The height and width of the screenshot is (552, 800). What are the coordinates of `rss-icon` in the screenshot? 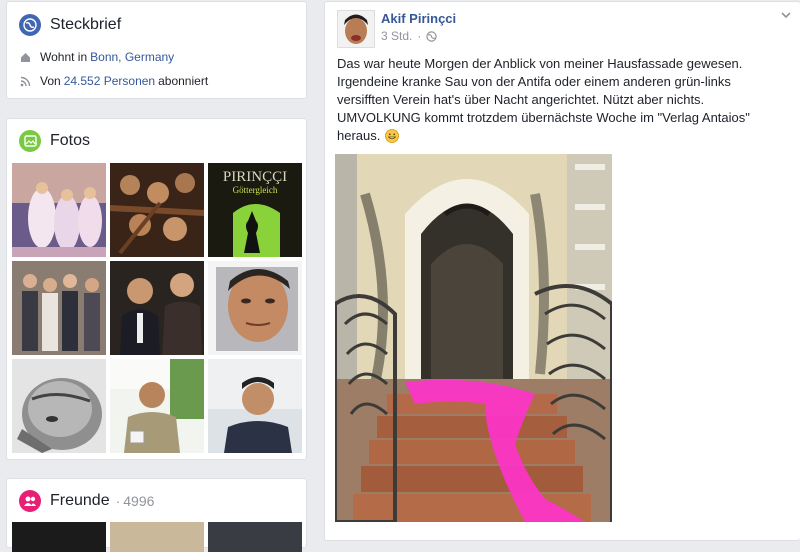 It's located at (25, 81).